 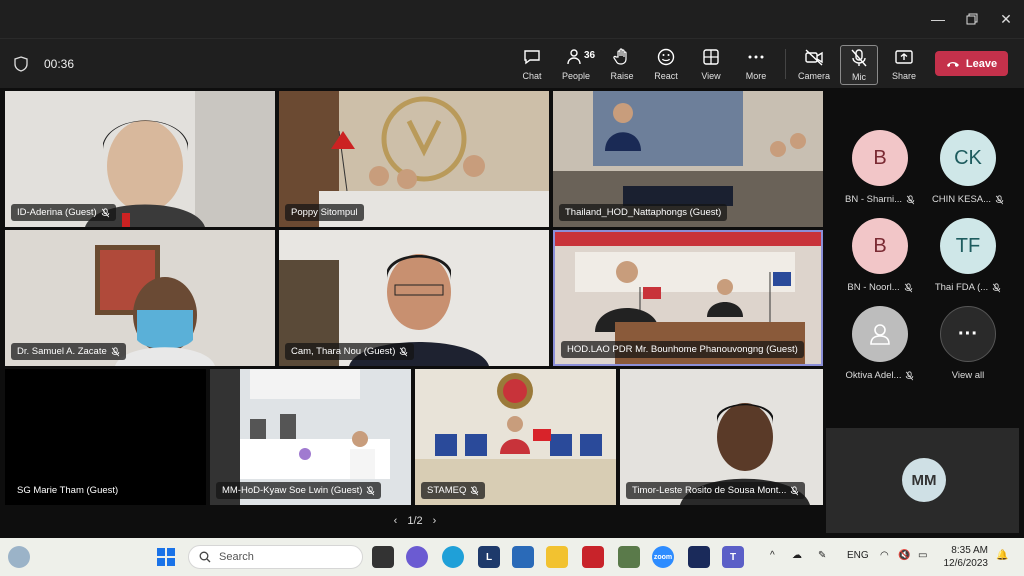 I want to click on participant-nametag: Thailand_HOD_Nattaphongs (Guest), so click(x=643, y=212).